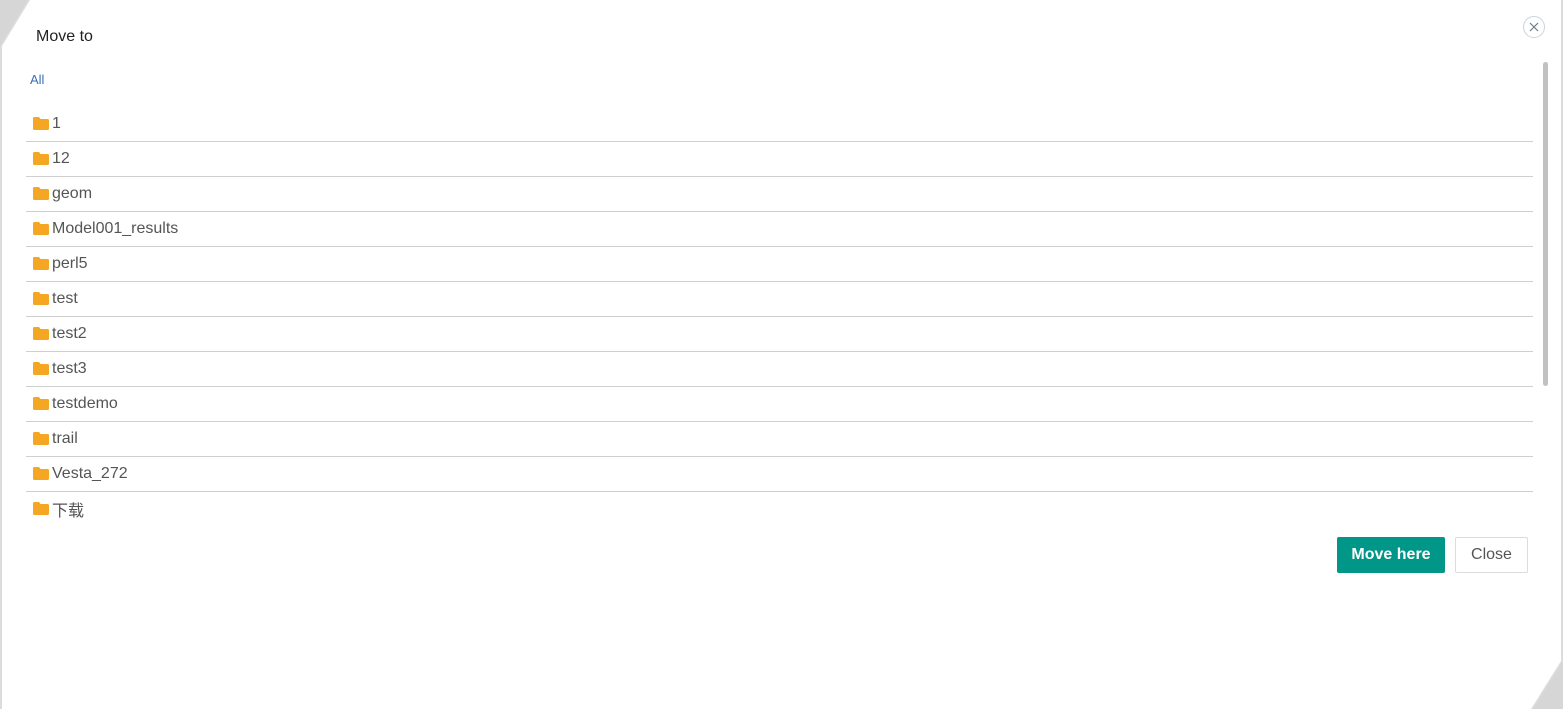  Describe the element at coordinates (779, 509) in the screenshot. I see `folder-row: 下载` at that location.